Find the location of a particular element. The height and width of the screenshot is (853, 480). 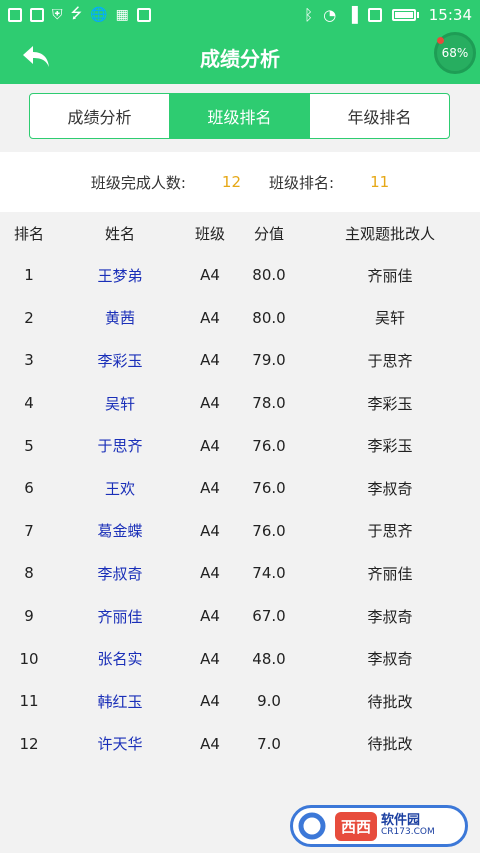

table-row: 6 王欢 A4 76.0 李叔奇 is located at coordinates (240, 488).